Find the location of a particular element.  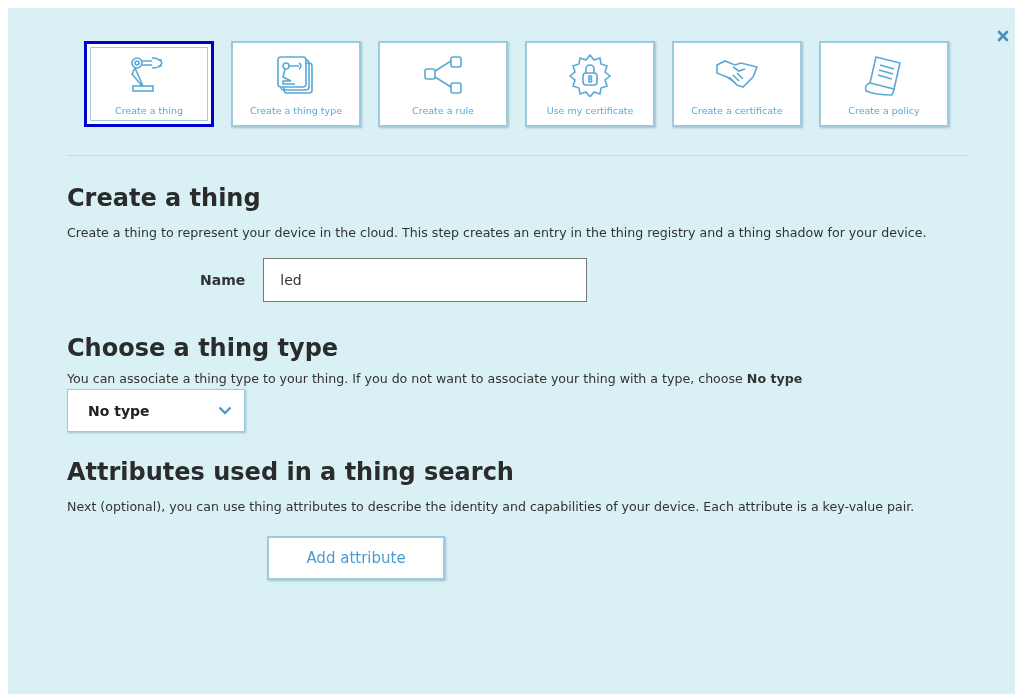

wizard-tile: Use my certificate is located at coordinates (590, 84).